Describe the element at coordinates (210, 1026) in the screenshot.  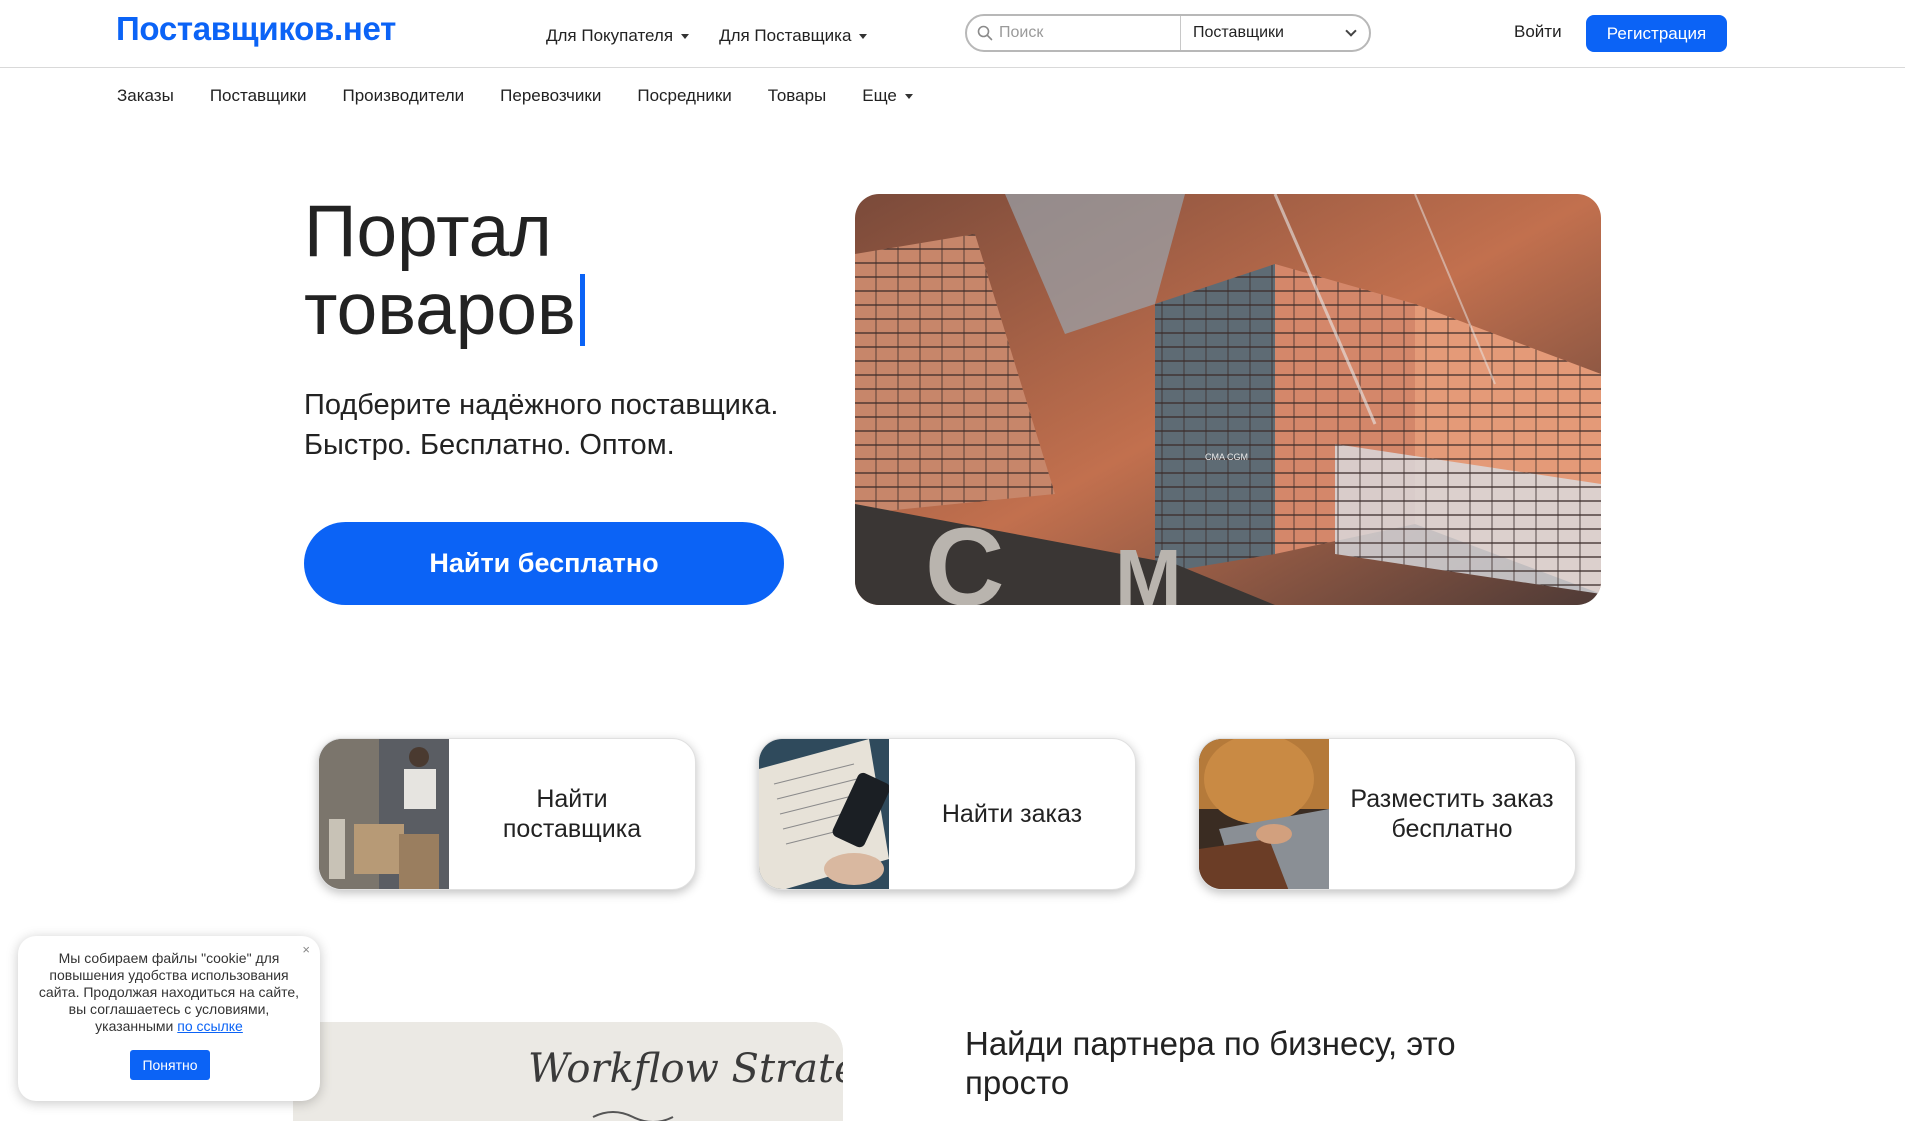
I see `cookie-policy-link: по ссылке` at that location.